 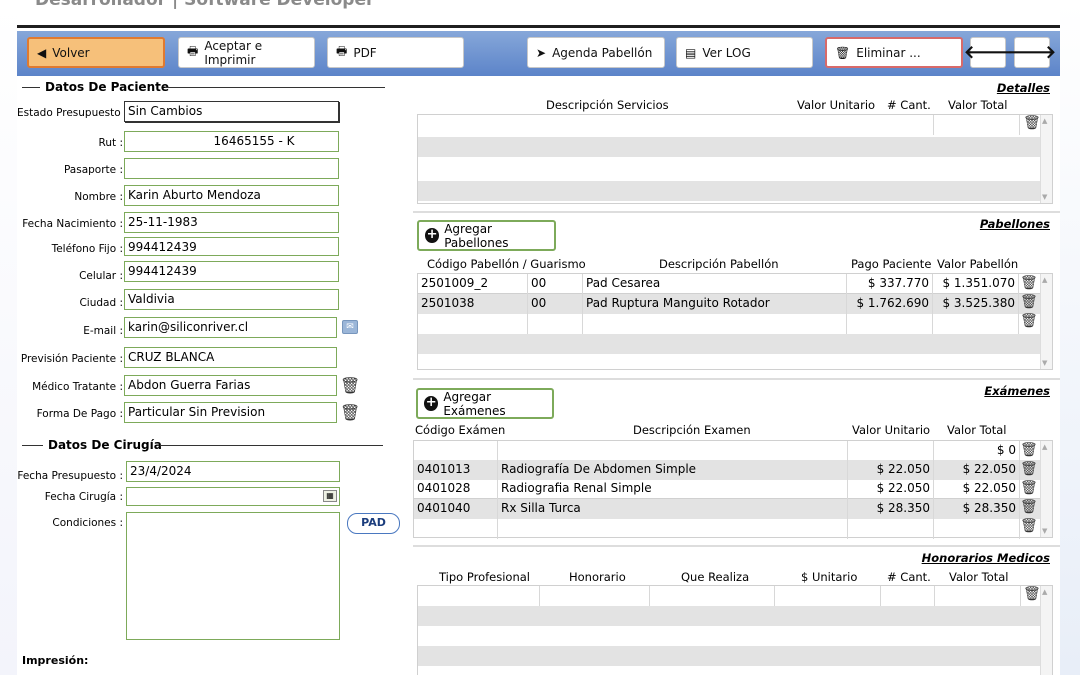 I want to click on ver-log-button: ▤ Ver LOG, so click(x=744, y=52).